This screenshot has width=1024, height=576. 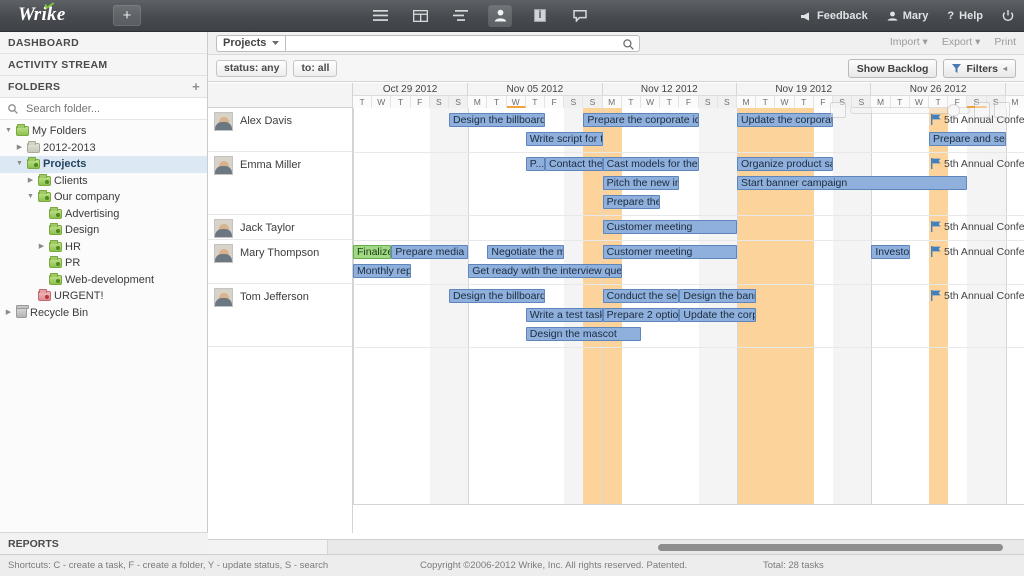 I want to click on sidebar-folder-projects: ▼ Projects, so click(x=103, y=164).